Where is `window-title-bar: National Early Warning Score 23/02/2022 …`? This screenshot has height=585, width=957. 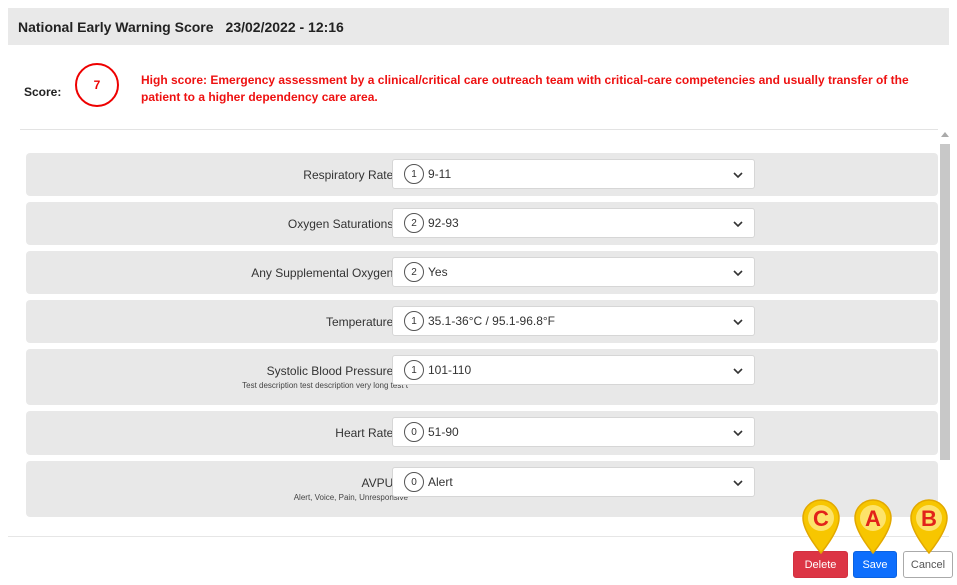
window-title-bar: National Early Warning Score 23/02/2022 … is located at coordinates (478, 26).